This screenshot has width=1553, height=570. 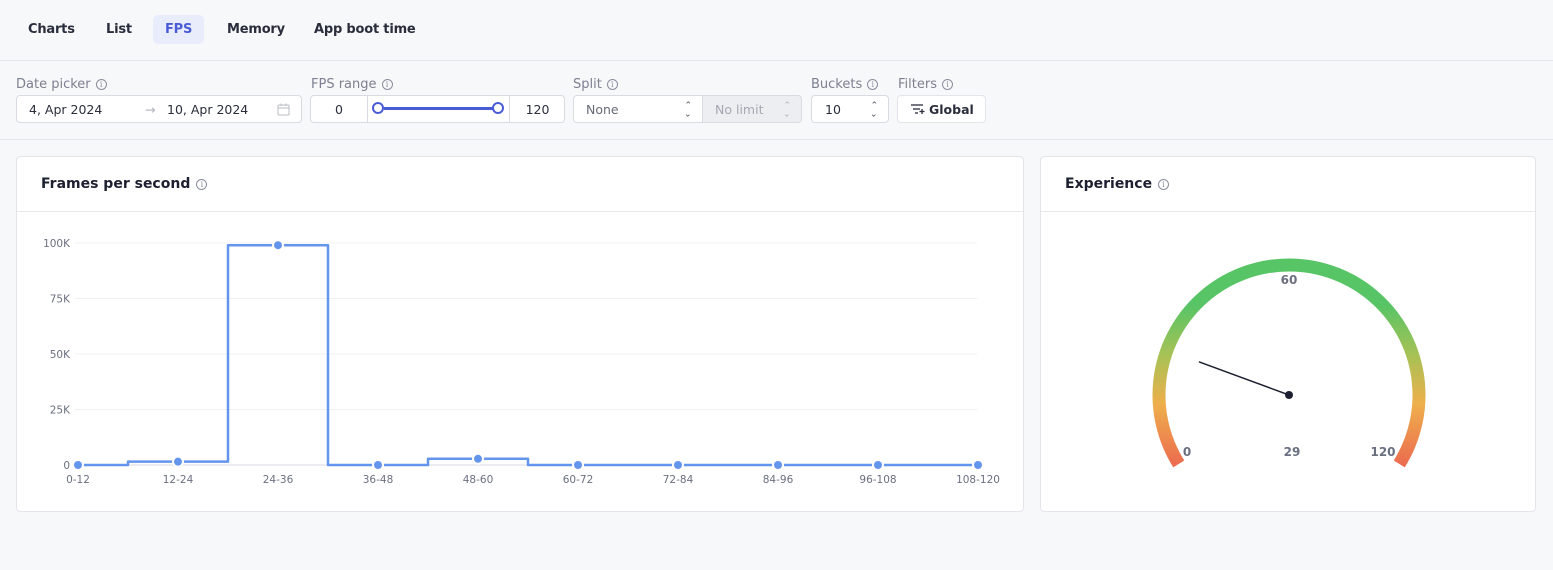 I want to click on experience-card-header: Experience i, so click(x=1288, y=184).